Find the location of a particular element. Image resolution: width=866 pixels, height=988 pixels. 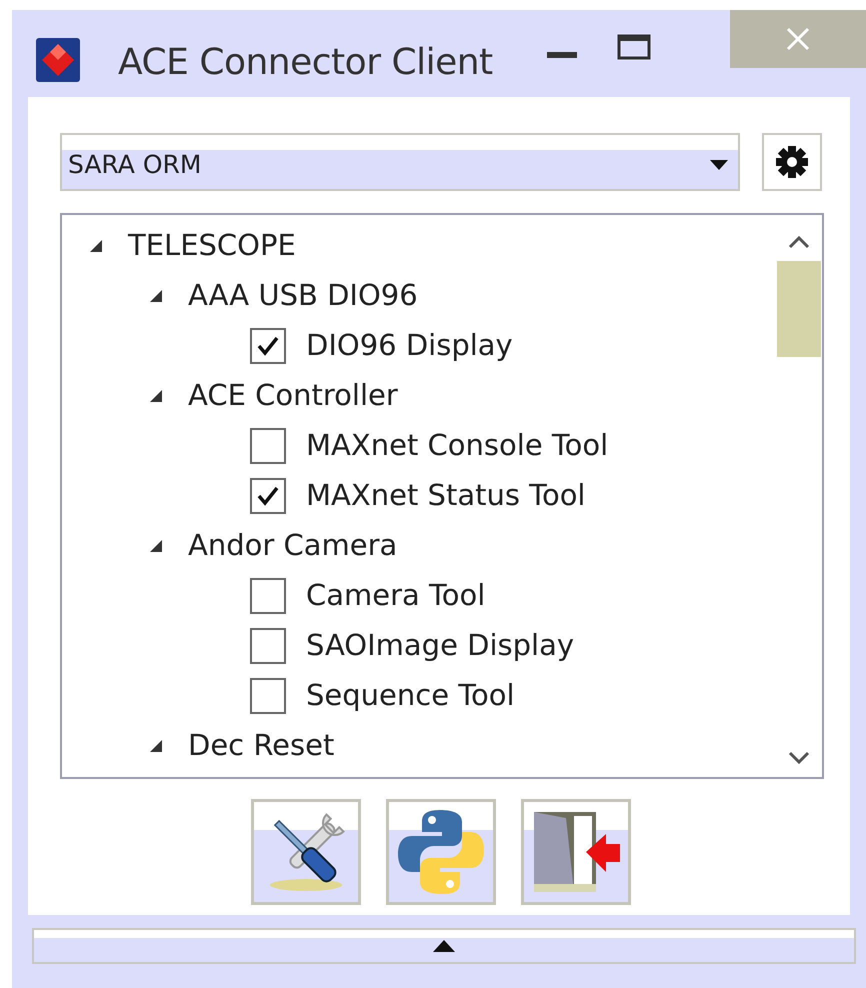

profile-dropdown: SARA ORM is located at coordinates (400, 162).